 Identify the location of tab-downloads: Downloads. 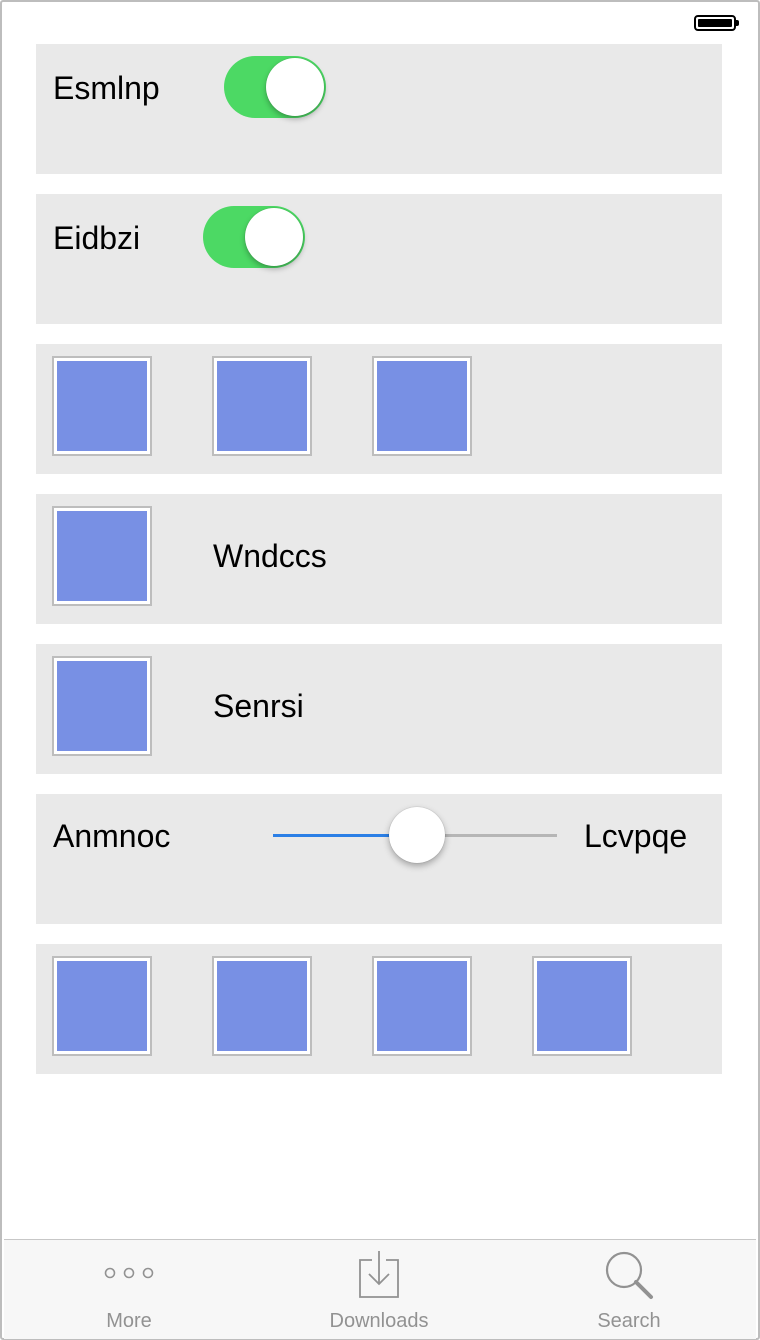
(379, 1289).